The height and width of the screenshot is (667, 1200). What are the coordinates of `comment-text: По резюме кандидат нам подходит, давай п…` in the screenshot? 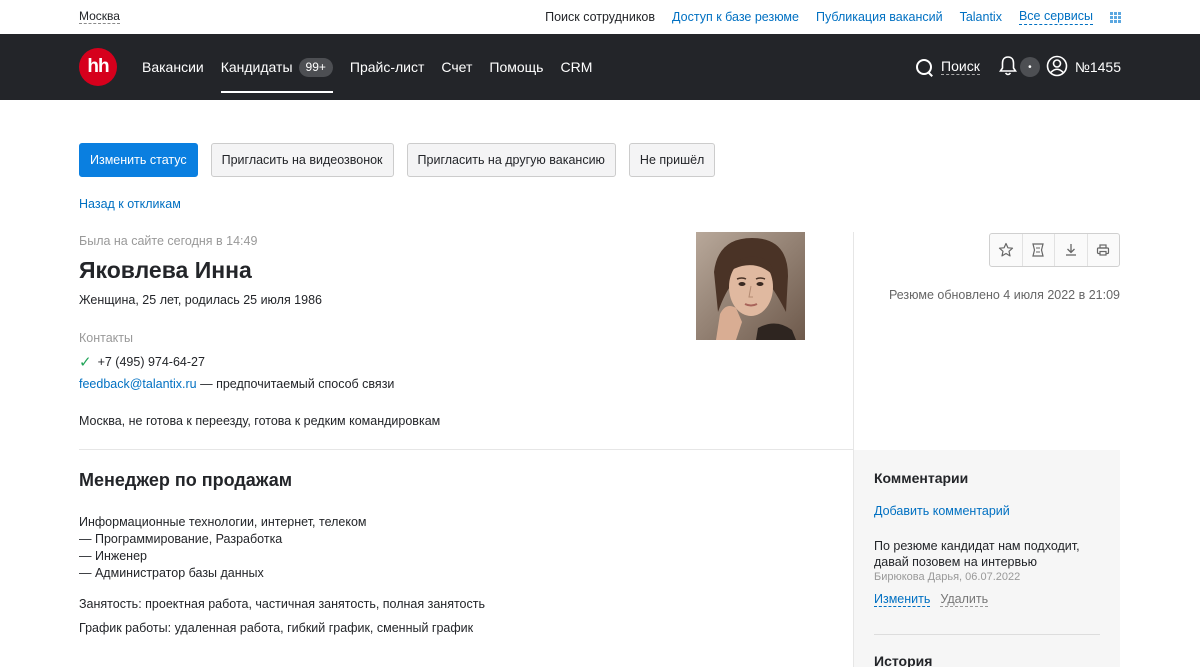 It's located at (977, 554).